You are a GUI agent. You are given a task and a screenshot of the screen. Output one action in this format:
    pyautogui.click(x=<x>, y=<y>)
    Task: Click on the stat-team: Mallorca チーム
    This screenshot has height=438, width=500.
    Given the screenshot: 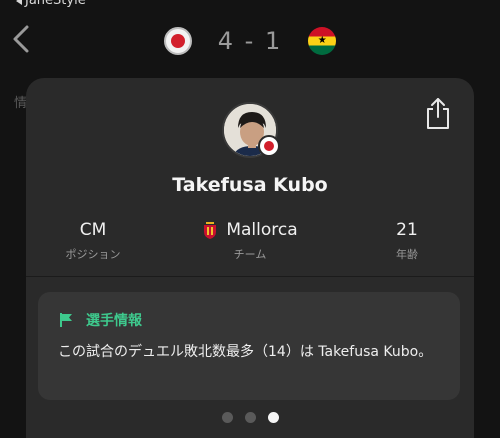 What is the action you would take?
    pyautogui.click(x=250, y=240)
    